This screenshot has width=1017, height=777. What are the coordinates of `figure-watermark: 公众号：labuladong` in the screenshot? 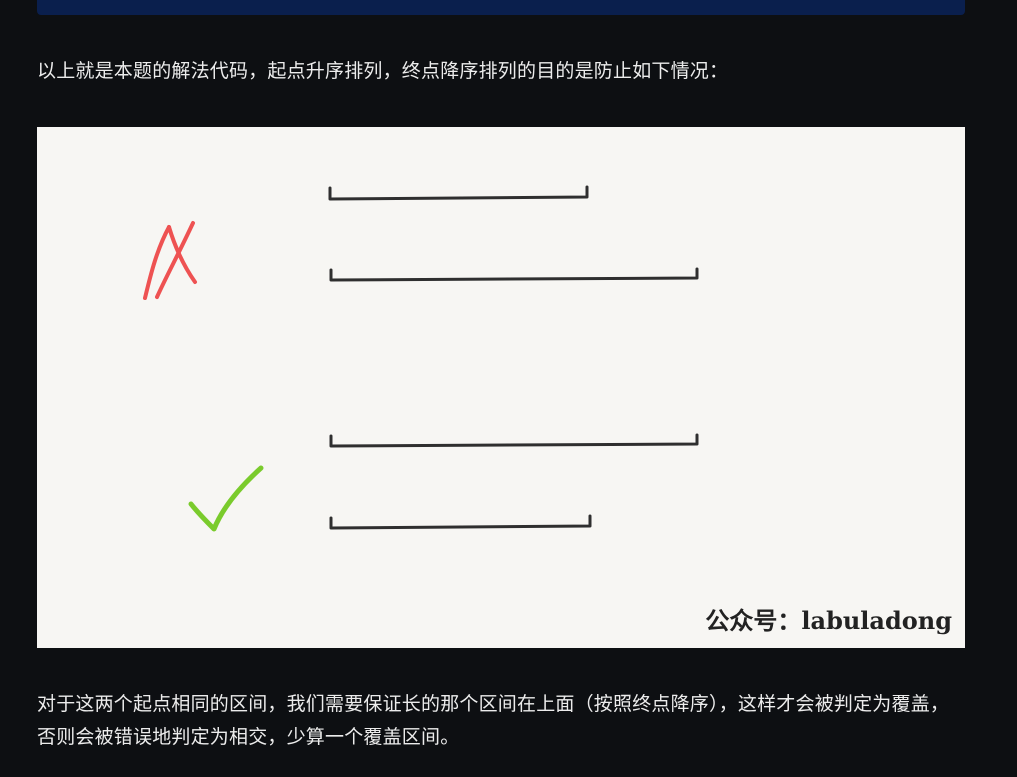 It's located at (828, 620).